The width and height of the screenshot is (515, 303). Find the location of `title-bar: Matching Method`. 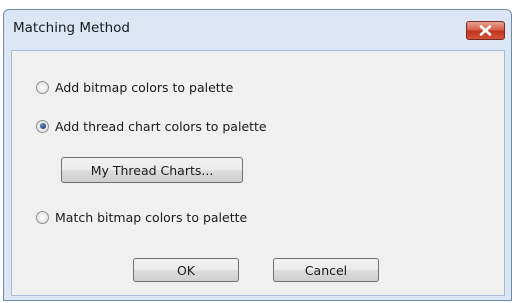

title-bar: Matching Method is located at coordinates (257, 30).